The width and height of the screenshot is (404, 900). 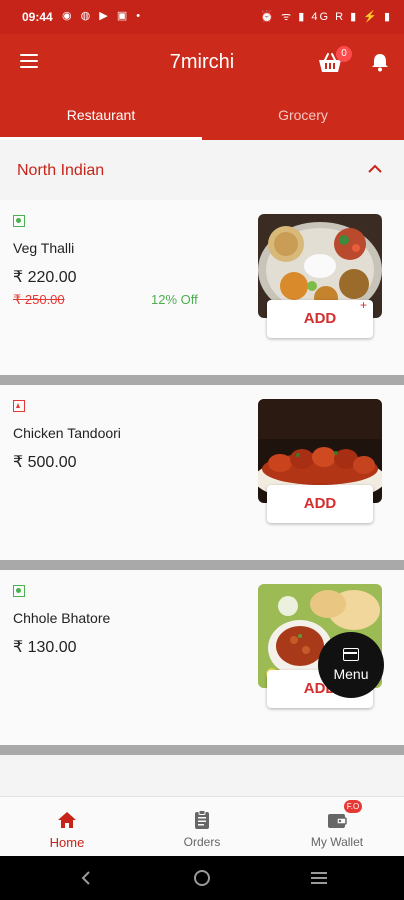 I want to click on home-circle-icon, so click(x=202, y=878).